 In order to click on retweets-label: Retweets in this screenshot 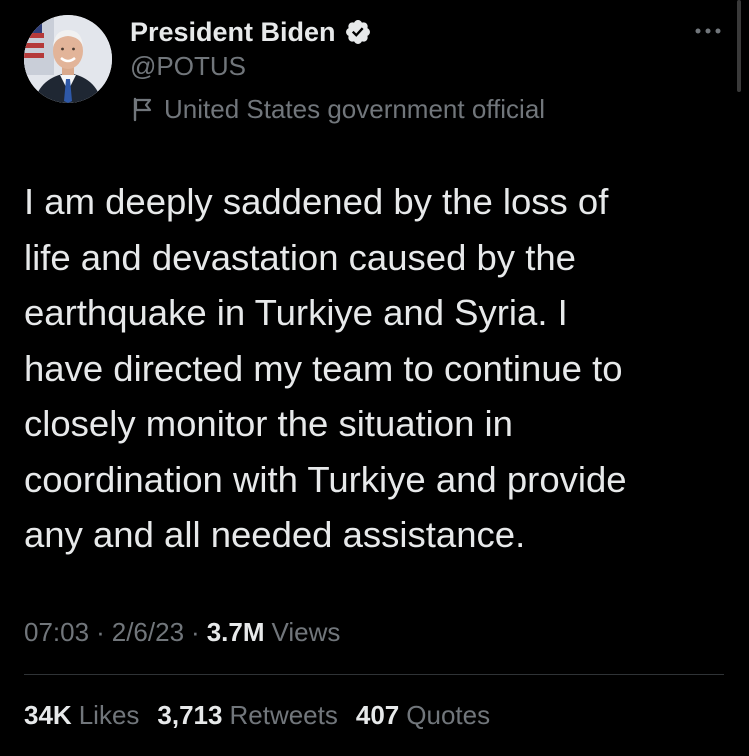, I will do `click(283, 714)`.